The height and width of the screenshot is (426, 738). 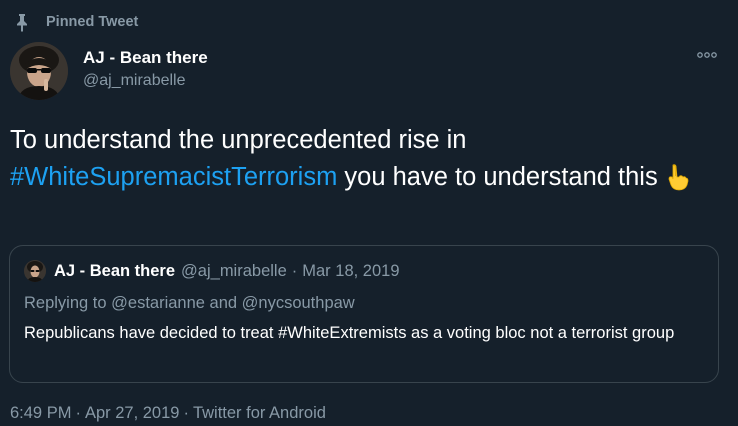 What do you see at coordinates (39, 71) in the screenshot?
I see `avatar` at bounding box center [39, 71].